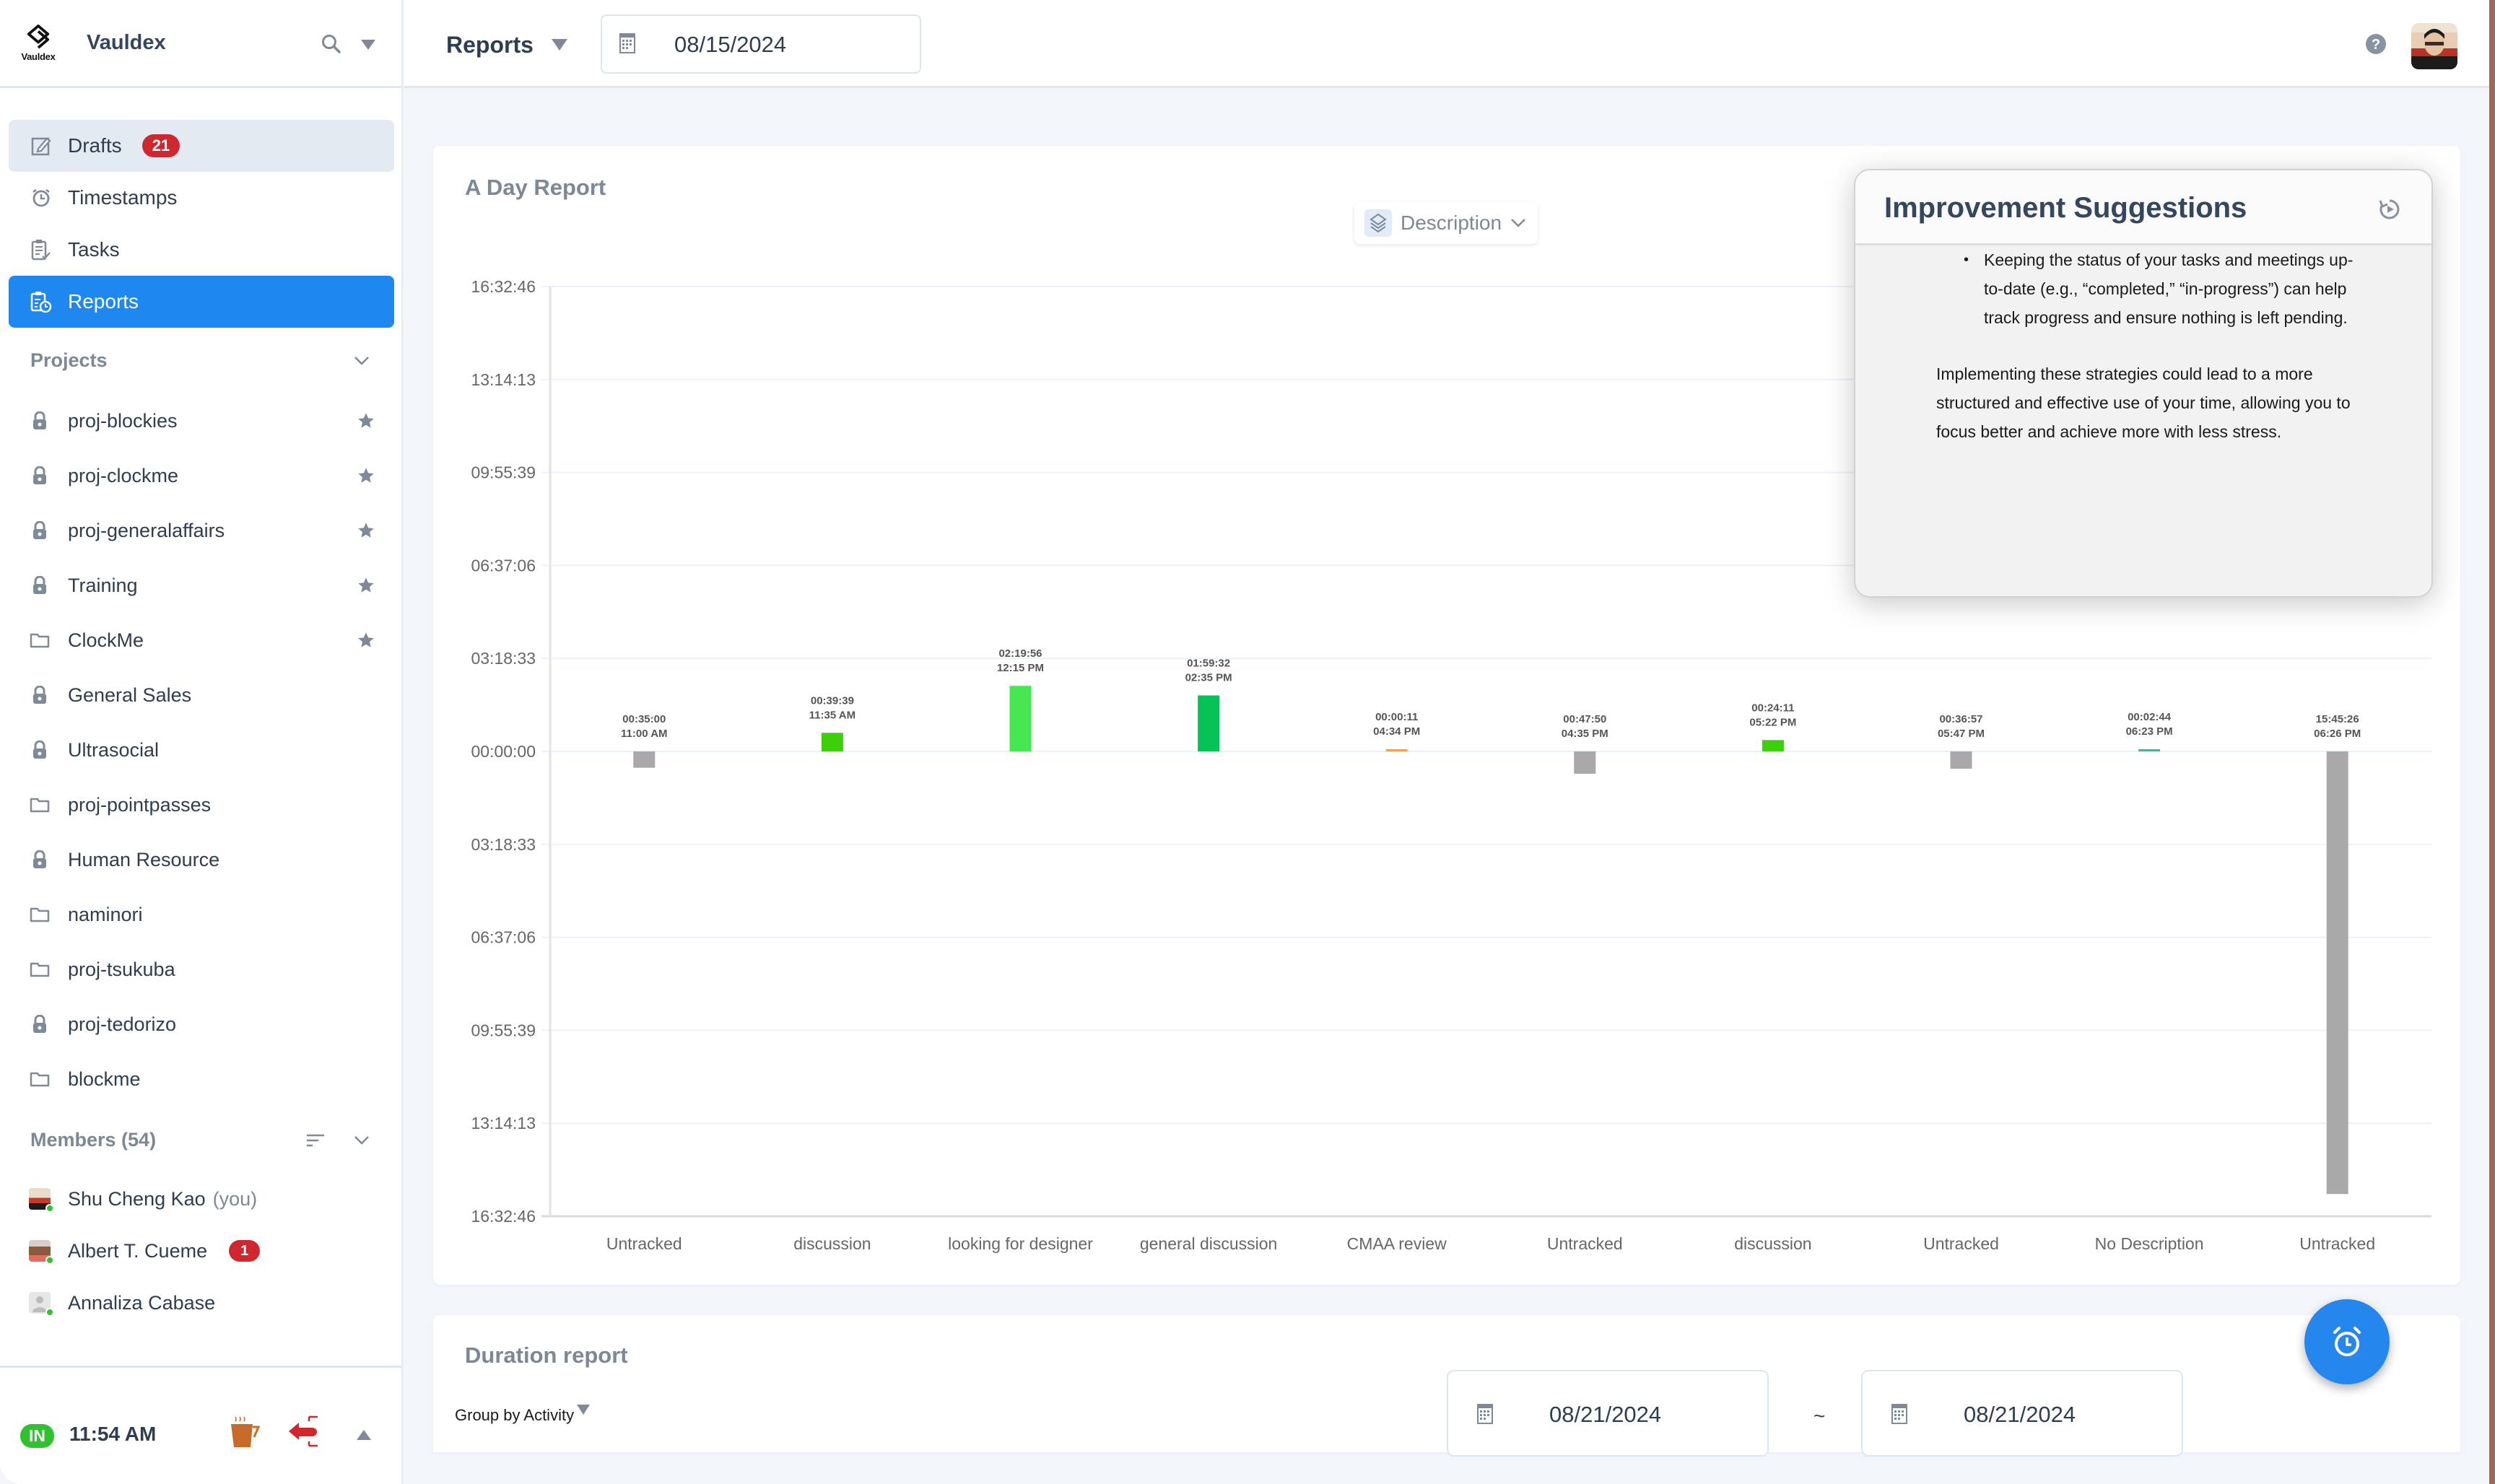 The height and width of the screenshot is (1484, 2495). I want to click on bar-start-time-label: 11:35 AM, so click(832, 715).